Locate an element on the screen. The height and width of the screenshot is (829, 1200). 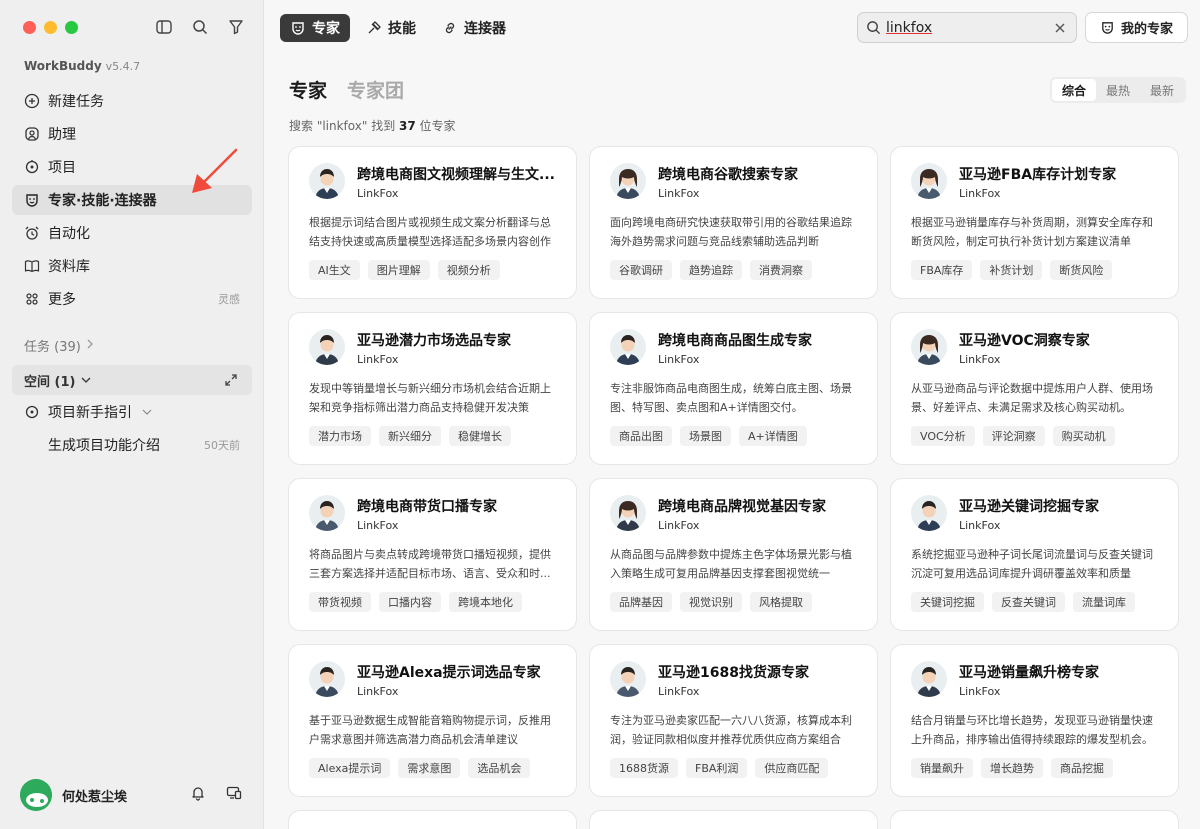
tag: 视频分析 is located at coordinates (468, 270).